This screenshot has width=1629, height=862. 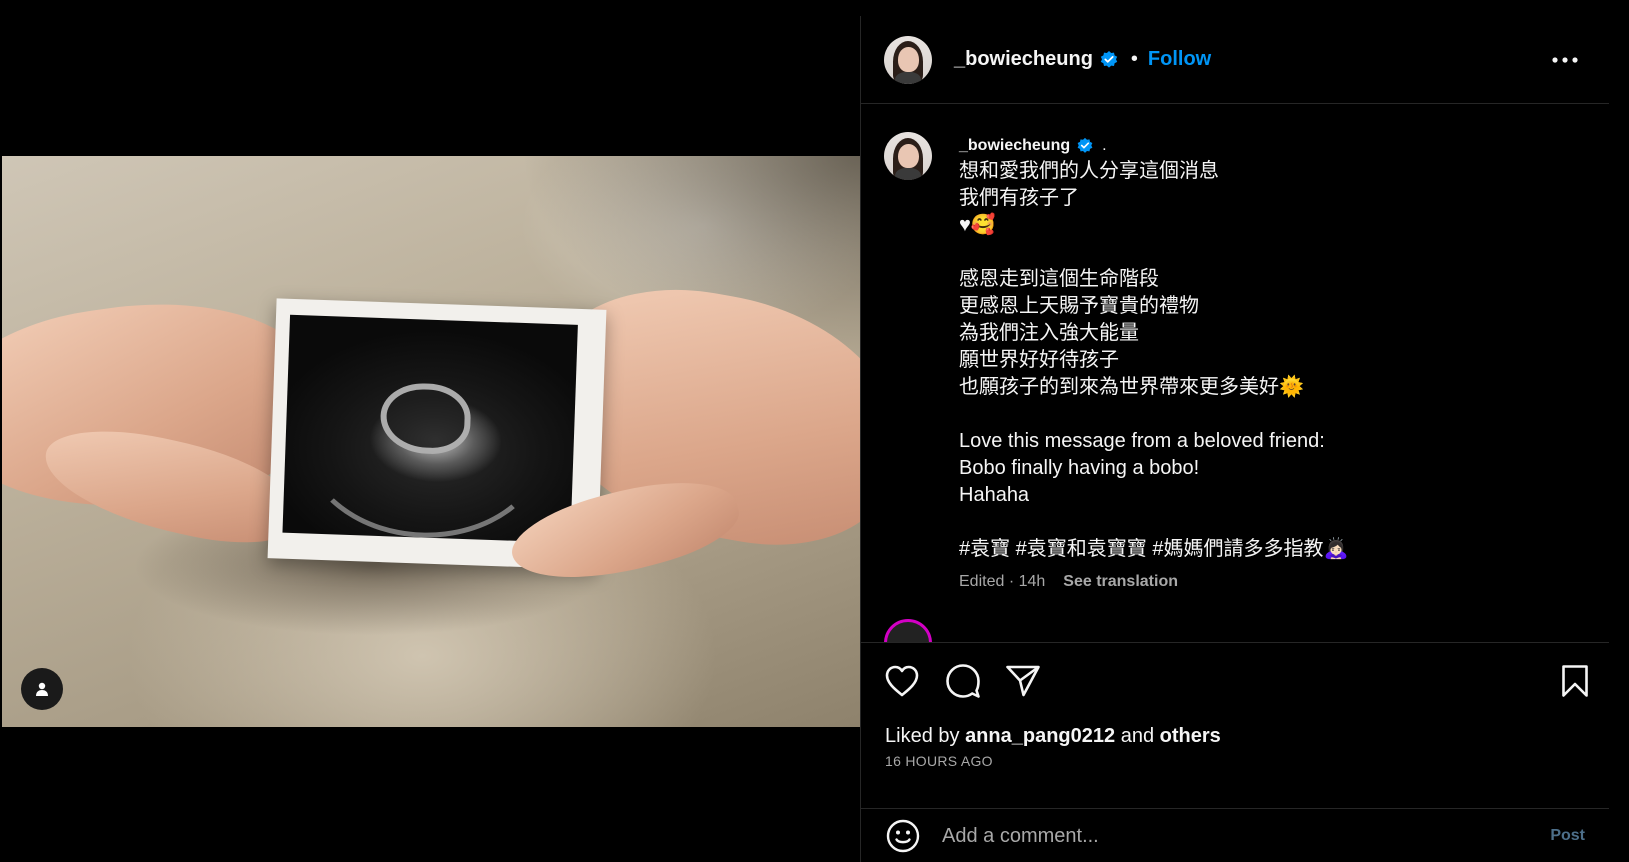 I want to click on caption-user-suffix: ., so click(x=1104, y=145).